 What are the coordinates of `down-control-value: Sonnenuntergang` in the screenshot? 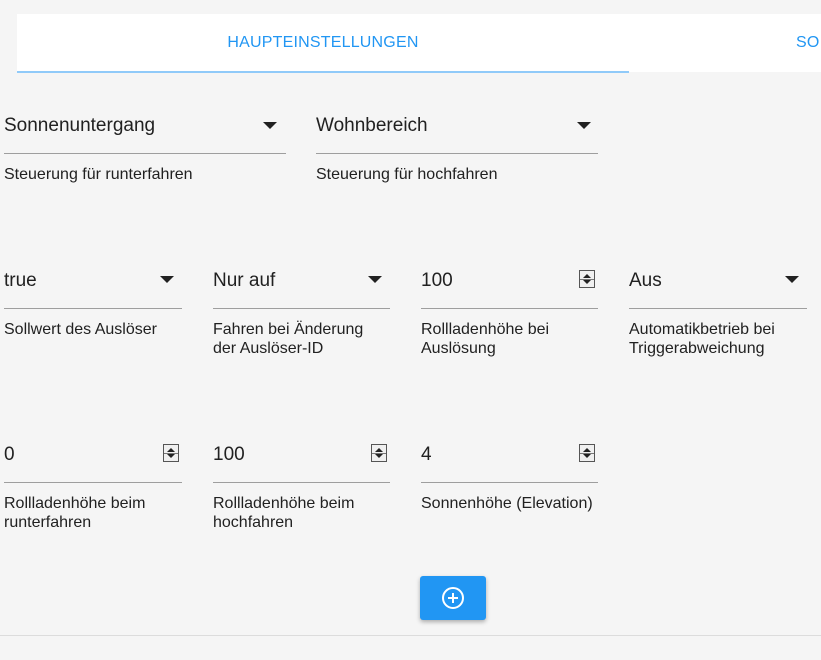 It's located at (80, 125).